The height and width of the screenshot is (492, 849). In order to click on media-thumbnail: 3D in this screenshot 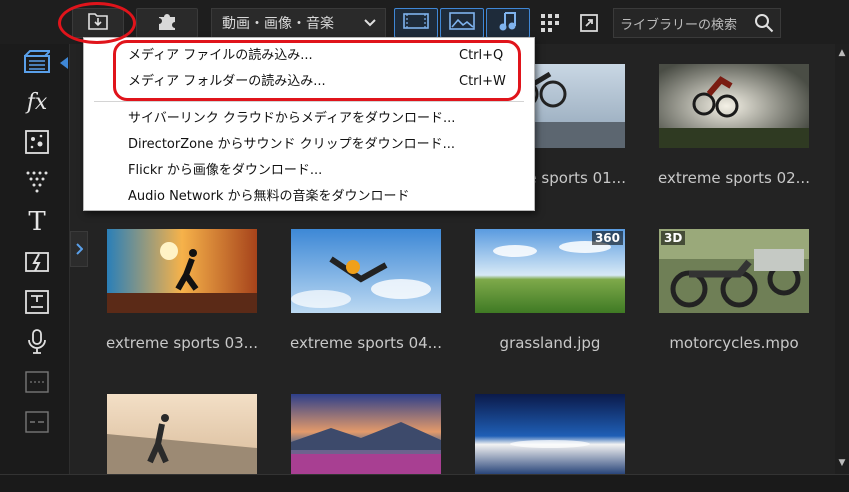, I will do `click(734, 271)`.